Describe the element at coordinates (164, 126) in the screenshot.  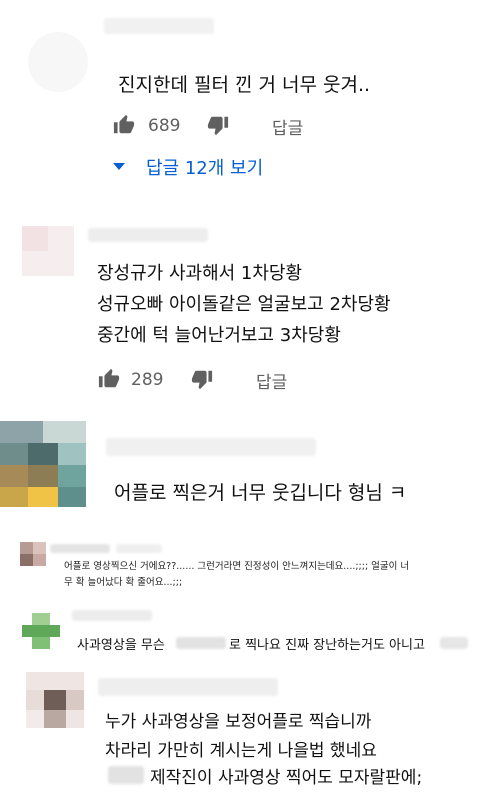
I see `like-count: 689` at that location.